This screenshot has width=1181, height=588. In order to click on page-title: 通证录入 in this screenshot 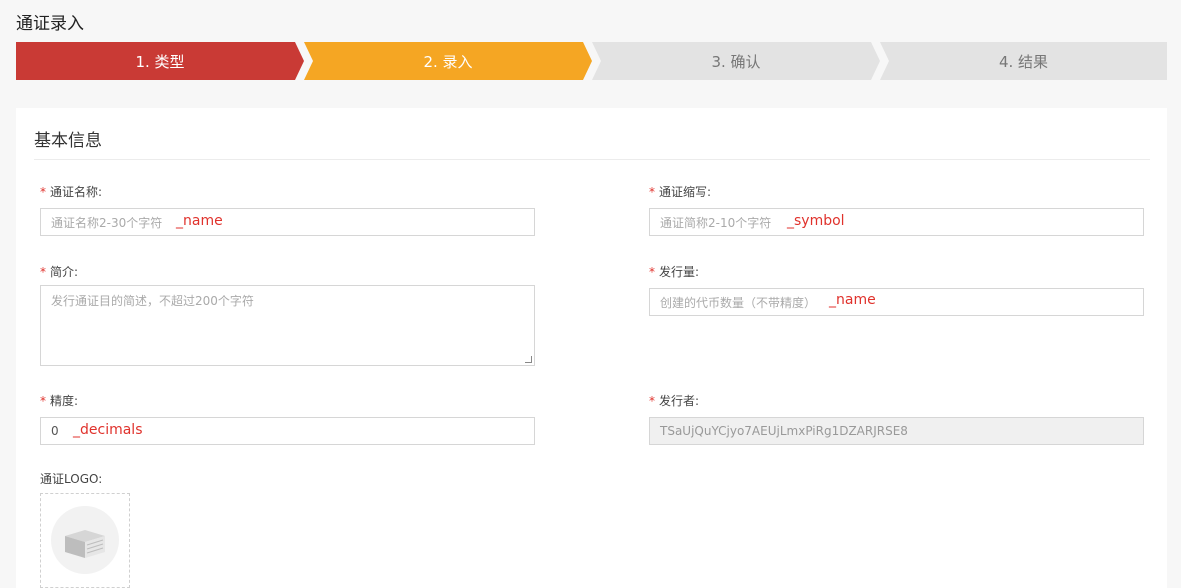, I will do `click(50, 24)`.